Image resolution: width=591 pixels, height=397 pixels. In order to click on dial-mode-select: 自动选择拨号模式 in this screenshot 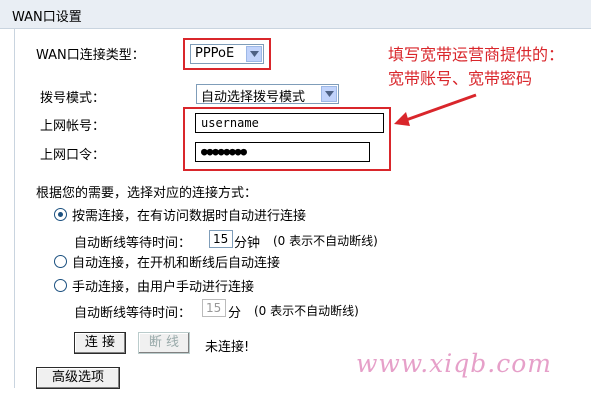, I will do `click(267, 94)`.